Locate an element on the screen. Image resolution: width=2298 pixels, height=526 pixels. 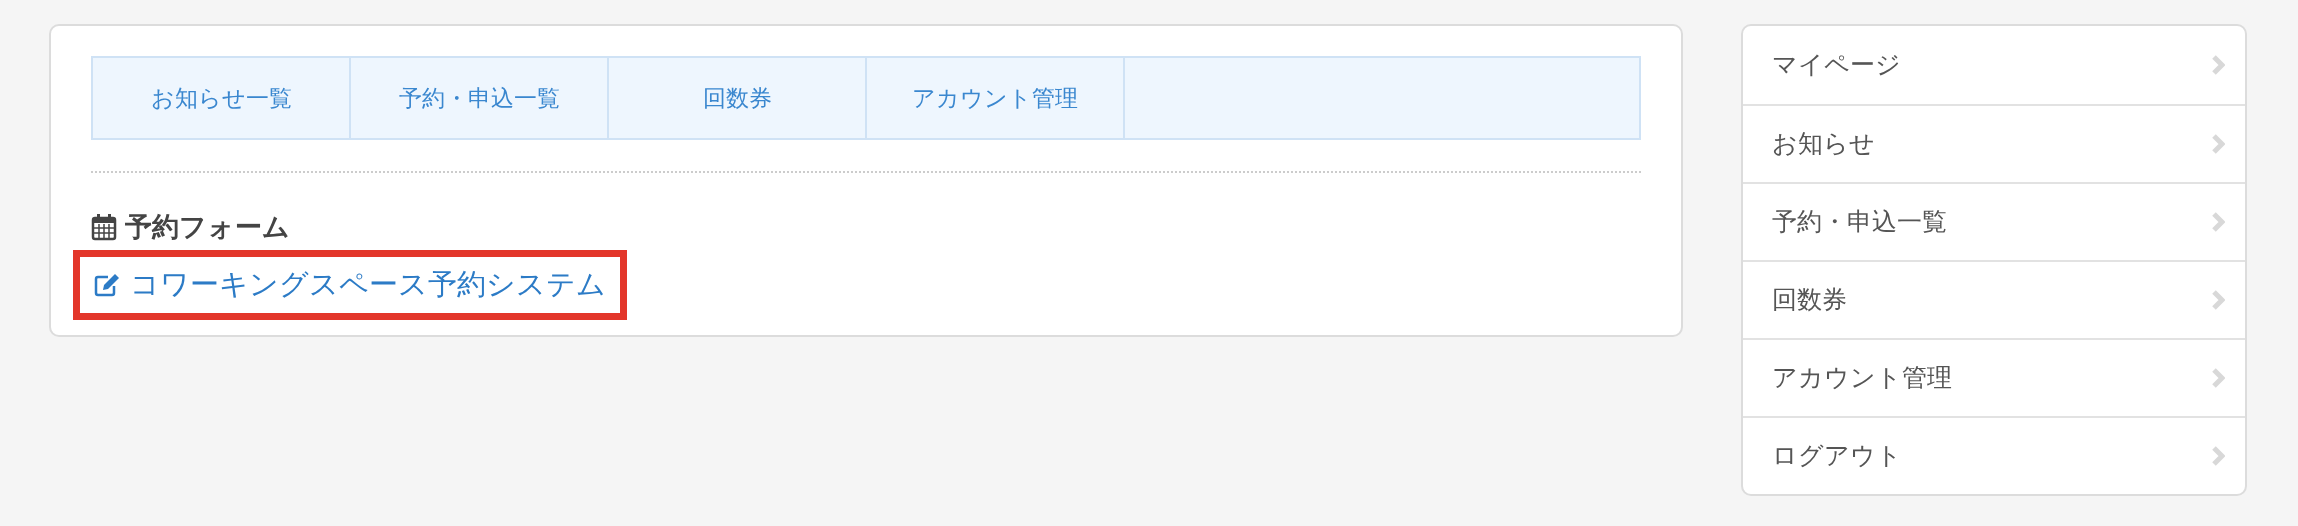
calendar-icon is located at coordinates (104, 227).